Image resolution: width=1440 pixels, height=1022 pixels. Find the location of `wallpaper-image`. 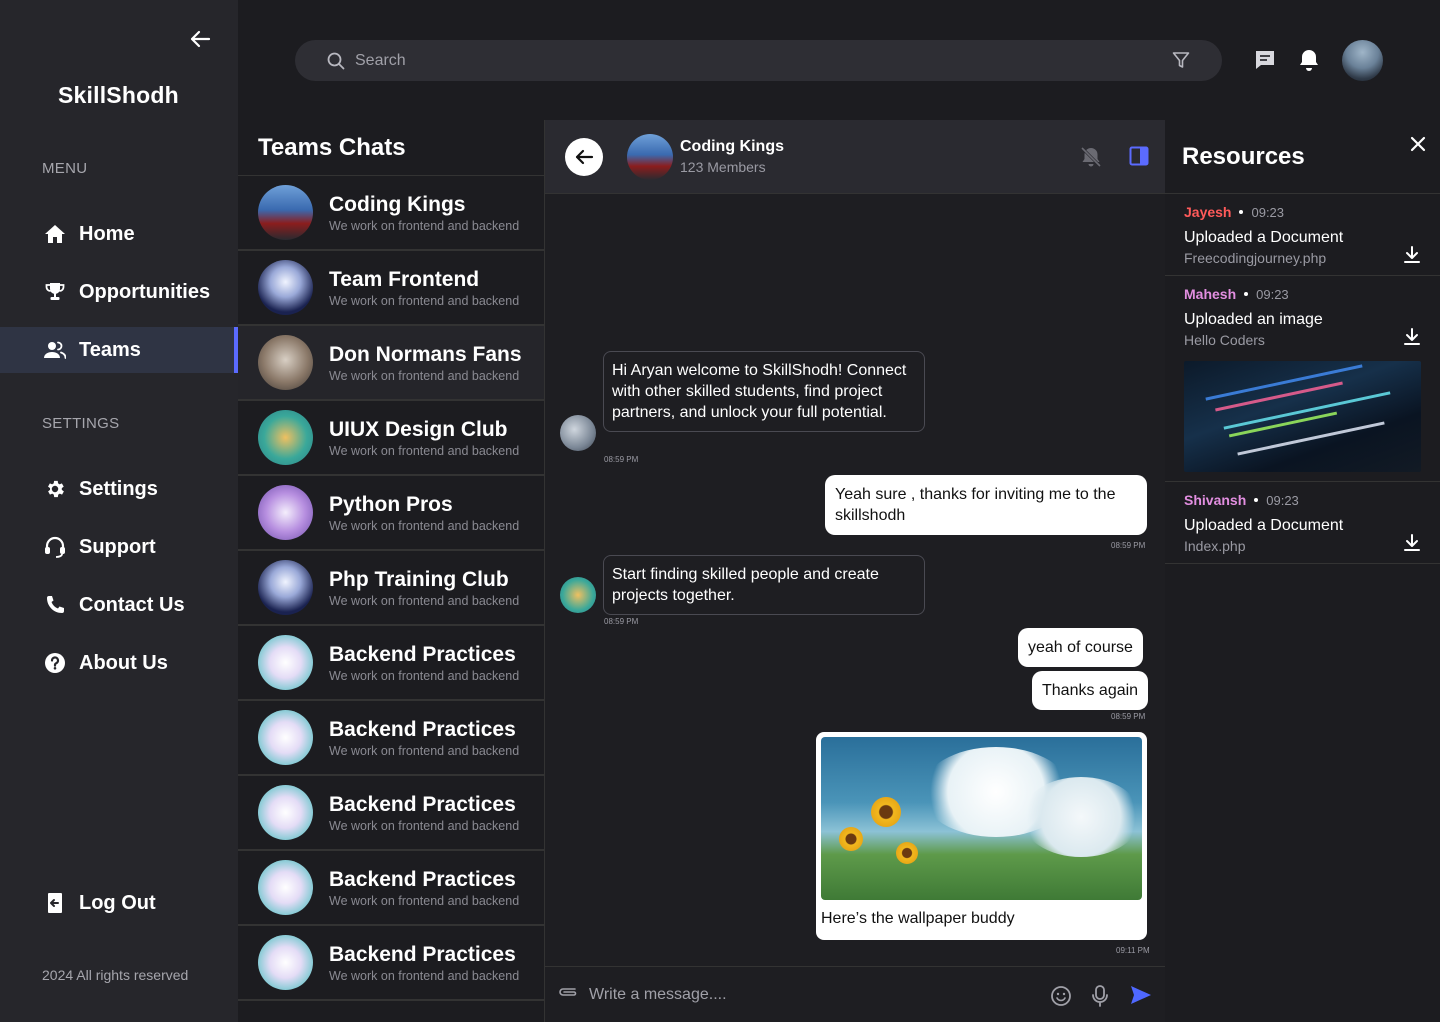

wallpaper-image is located at coordinates (981, 818).